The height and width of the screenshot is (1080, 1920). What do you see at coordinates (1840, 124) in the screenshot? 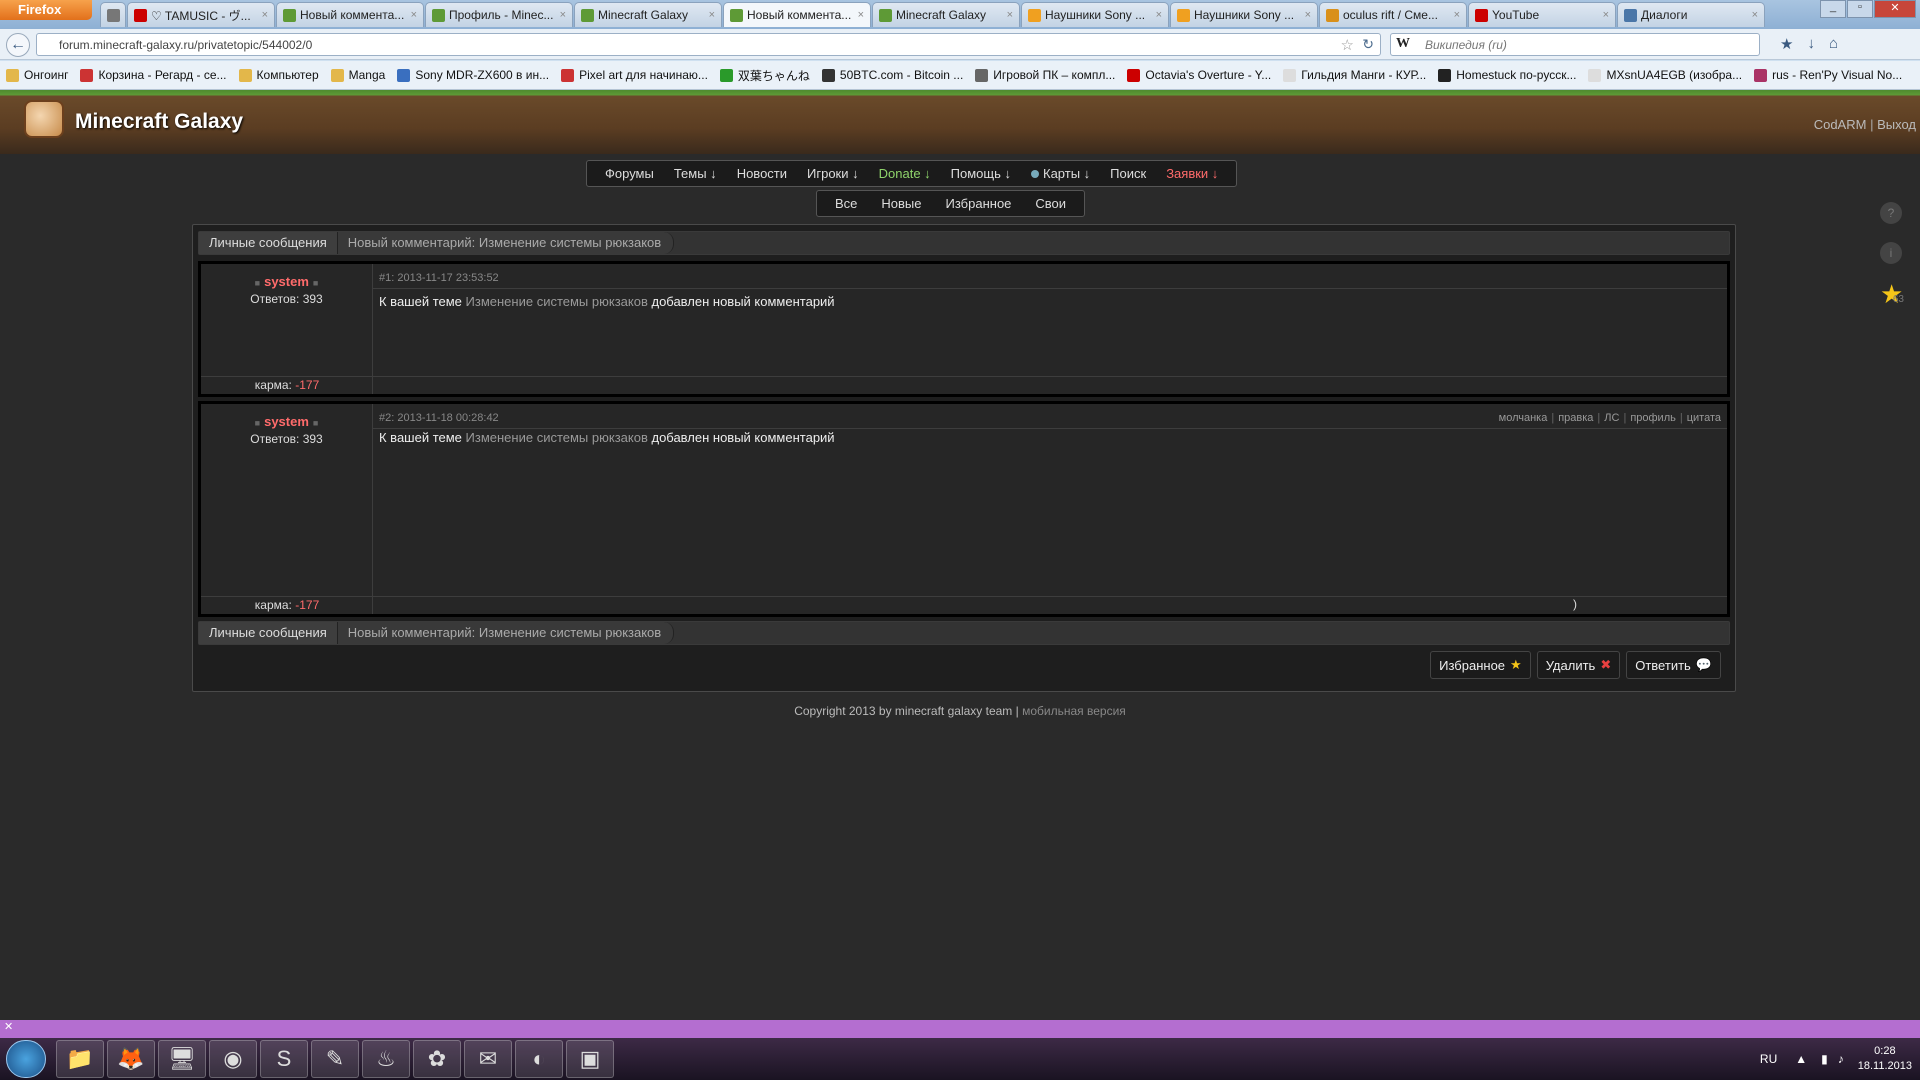
I see `profile-link: CodARM` at bounding box center [1840, 124].